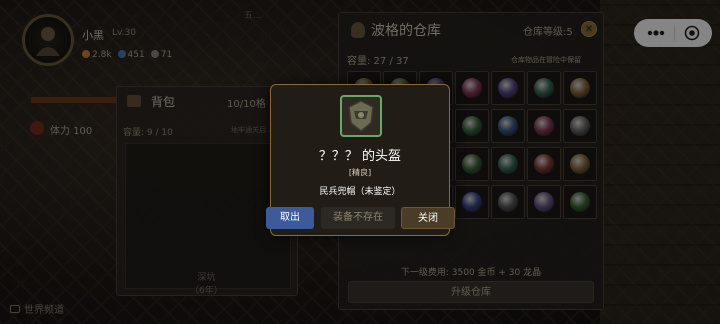 The height and width of the screenshot is (324, 720). I want to click on item-name: ？？？ 的头盔, so click(360, 156).